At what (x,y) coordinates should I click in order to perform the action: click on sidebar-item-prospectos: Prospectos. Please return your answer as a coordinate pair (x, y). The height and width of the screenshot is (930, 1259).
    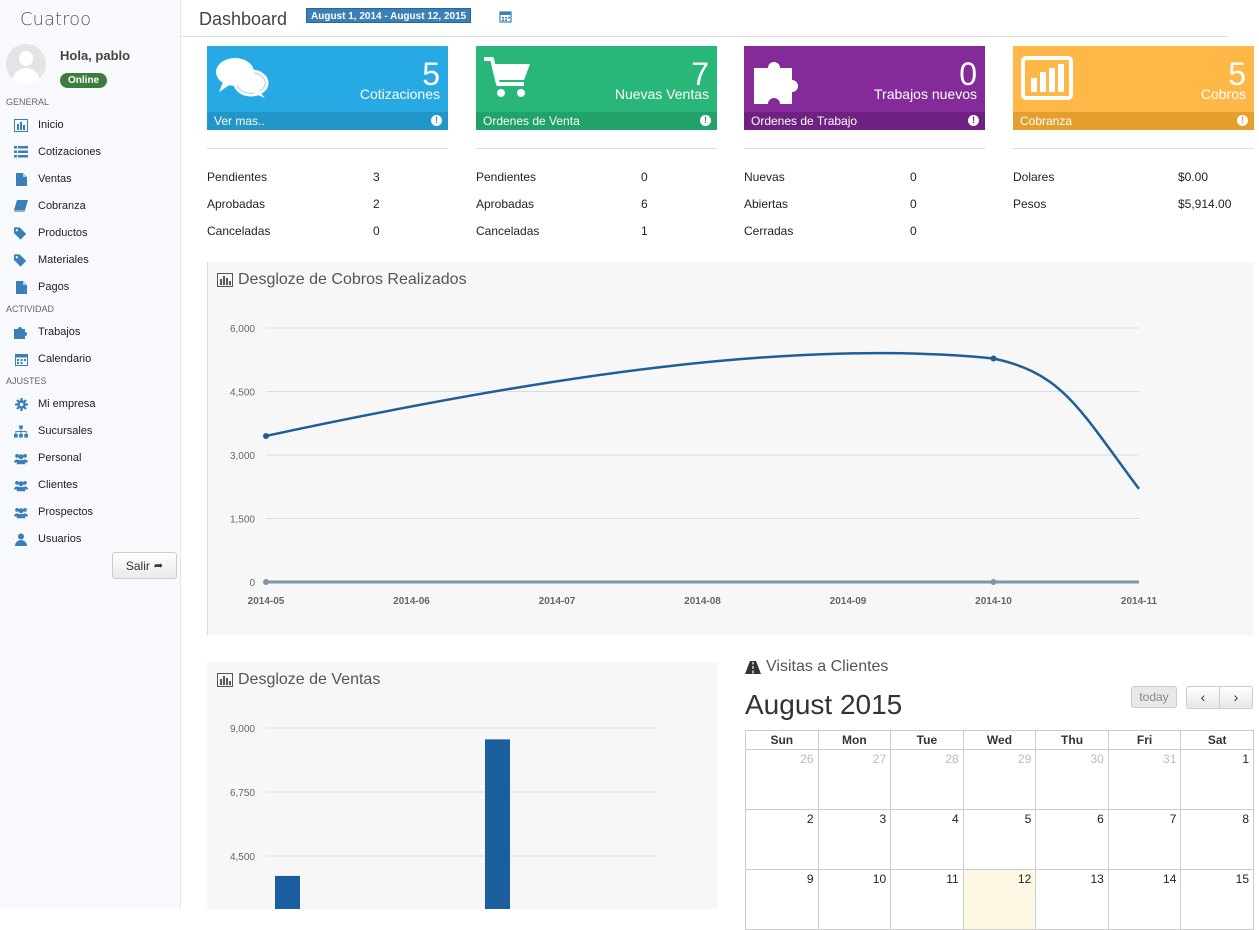
    Looking at the image, I should click on (53, 512).